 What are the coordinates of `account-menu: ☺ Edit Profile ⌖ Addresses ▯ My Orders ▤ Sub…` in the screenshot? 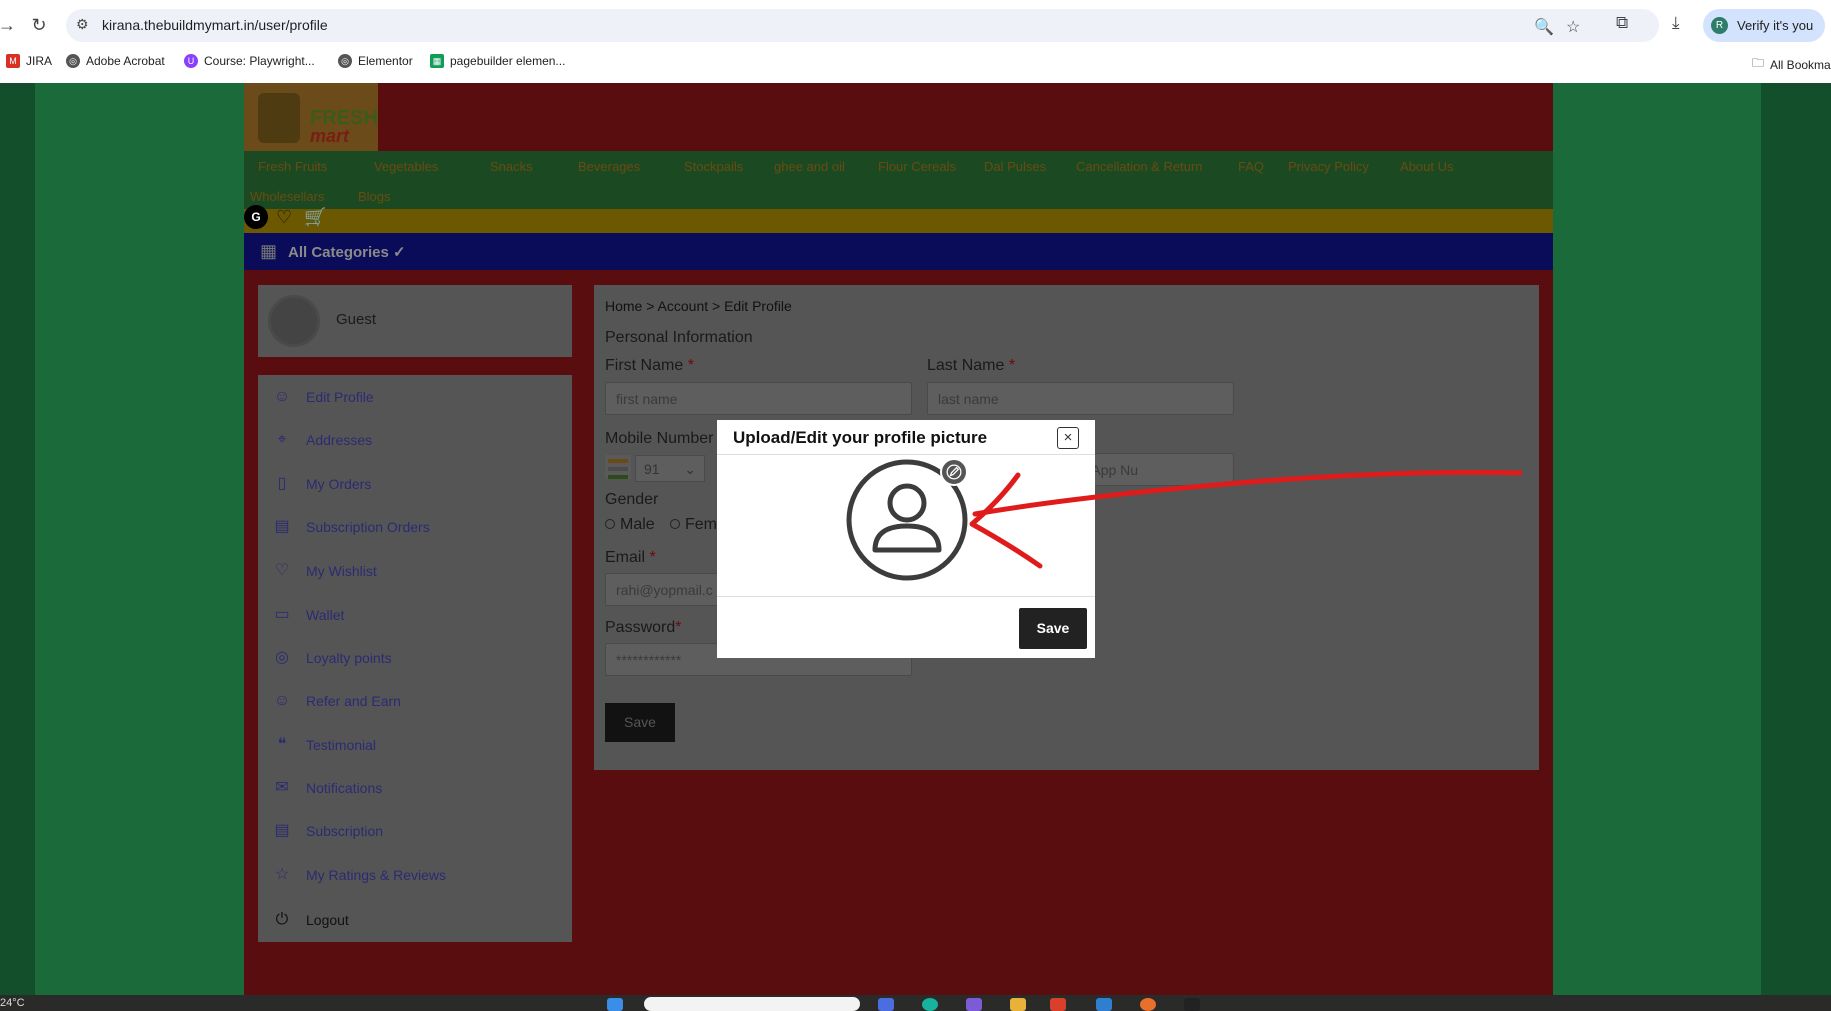 It's located at (415, 658).